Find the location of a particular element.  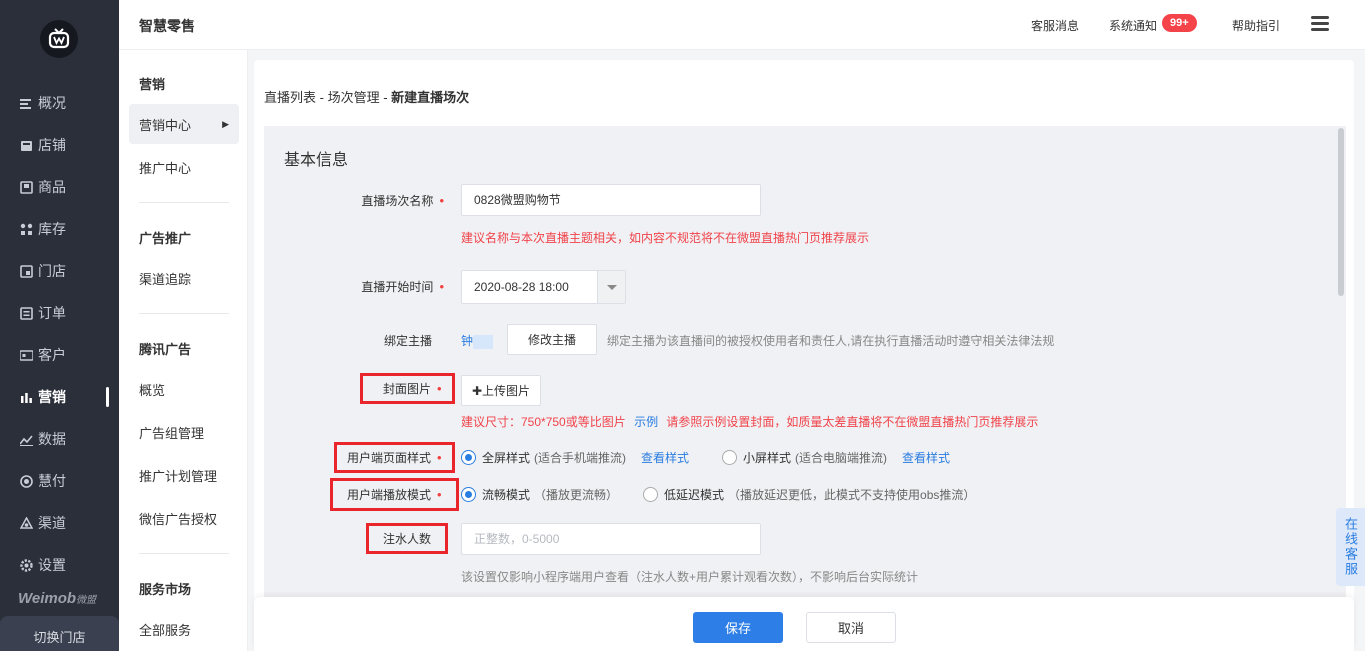

nav-data: 数据 is located at coordinates (59, 439).